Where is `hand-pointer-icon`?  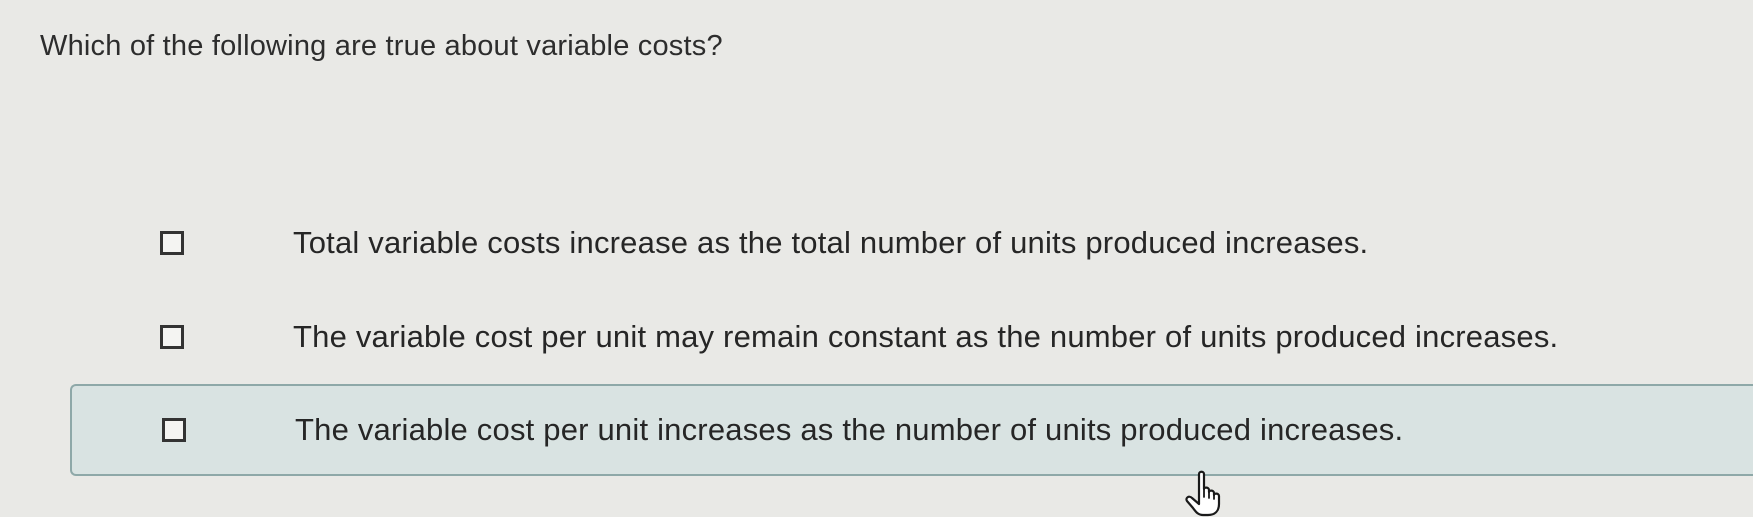 hand-pointer-icon is located at coordinates (1203, 493).